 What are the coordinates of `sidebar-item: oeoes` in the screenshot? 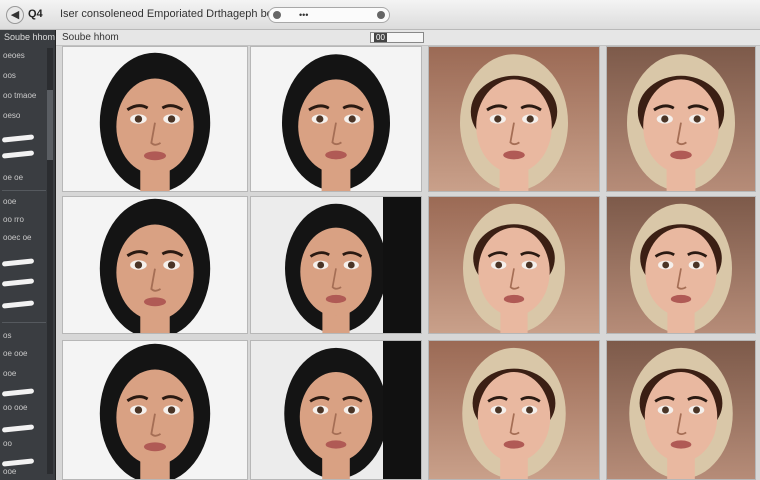 It's located at (24, 56).